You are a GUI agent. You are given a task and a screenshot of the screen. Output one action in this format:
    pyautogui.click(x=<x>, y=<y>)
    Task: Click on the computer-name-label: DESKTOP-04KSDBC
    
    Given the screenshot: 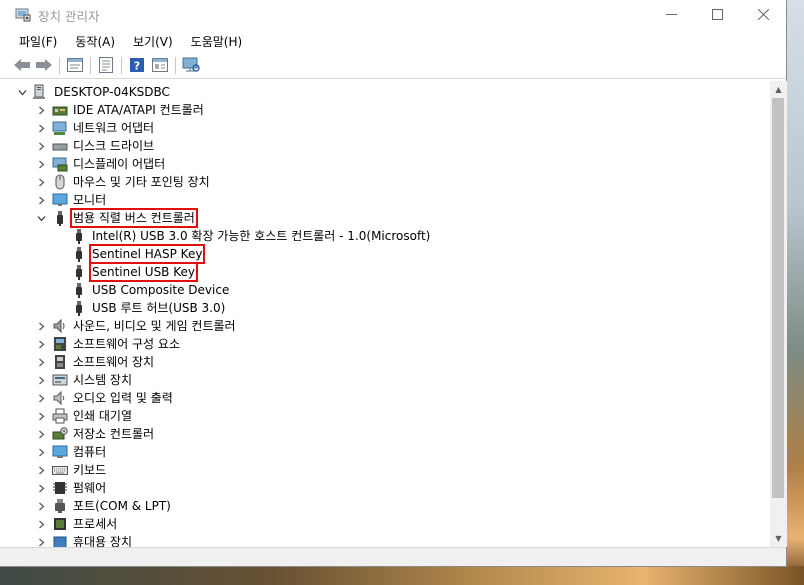 What is the action you would take?
    pyautogui.click(x=112, y=92)
    